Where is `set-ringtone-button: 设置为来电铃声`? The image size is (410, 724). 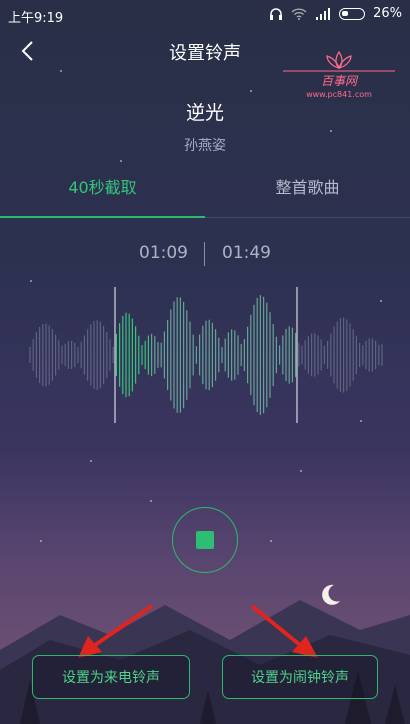
set-ringtone-button: 设置为来电铃声 is located at coordinates (111, 677).